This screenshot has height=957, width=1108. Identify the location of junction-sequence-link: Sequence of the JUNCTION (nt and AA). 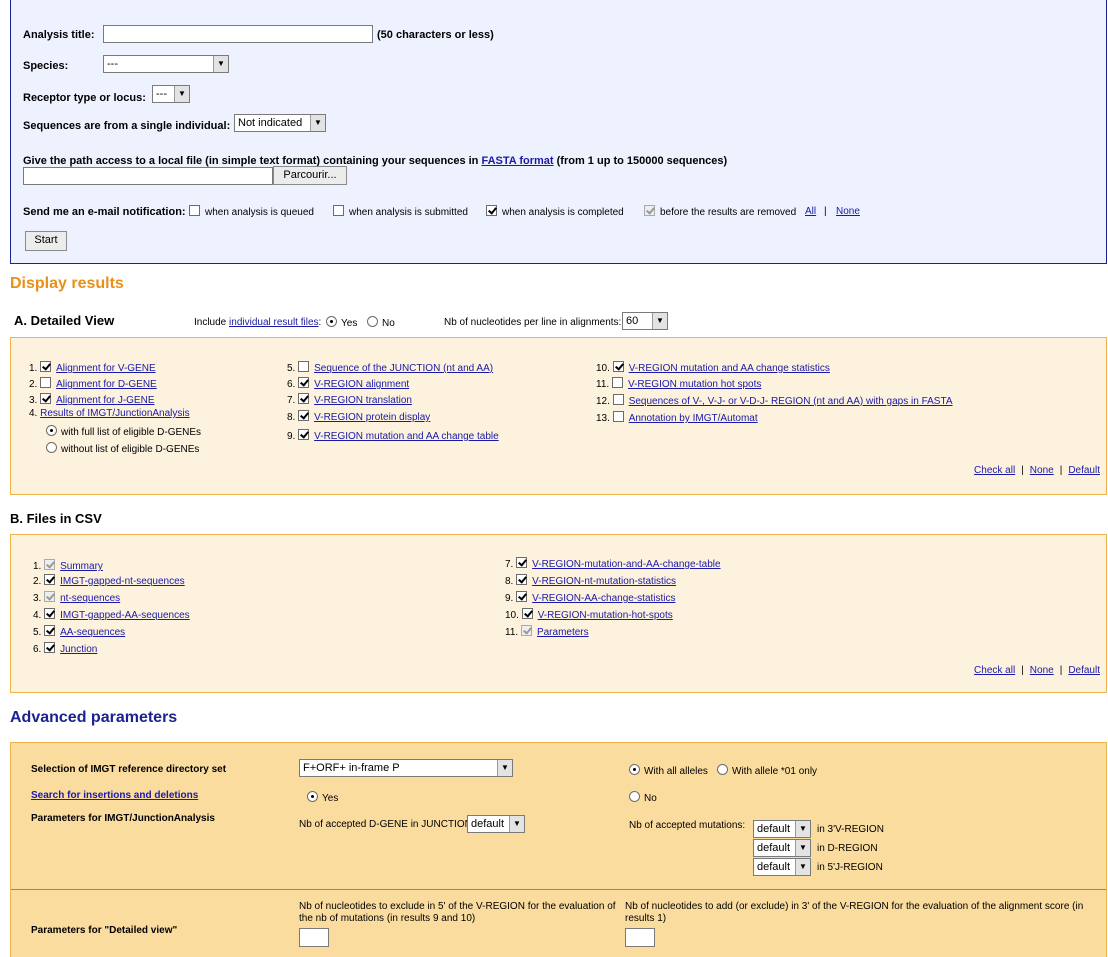
(403, 368).